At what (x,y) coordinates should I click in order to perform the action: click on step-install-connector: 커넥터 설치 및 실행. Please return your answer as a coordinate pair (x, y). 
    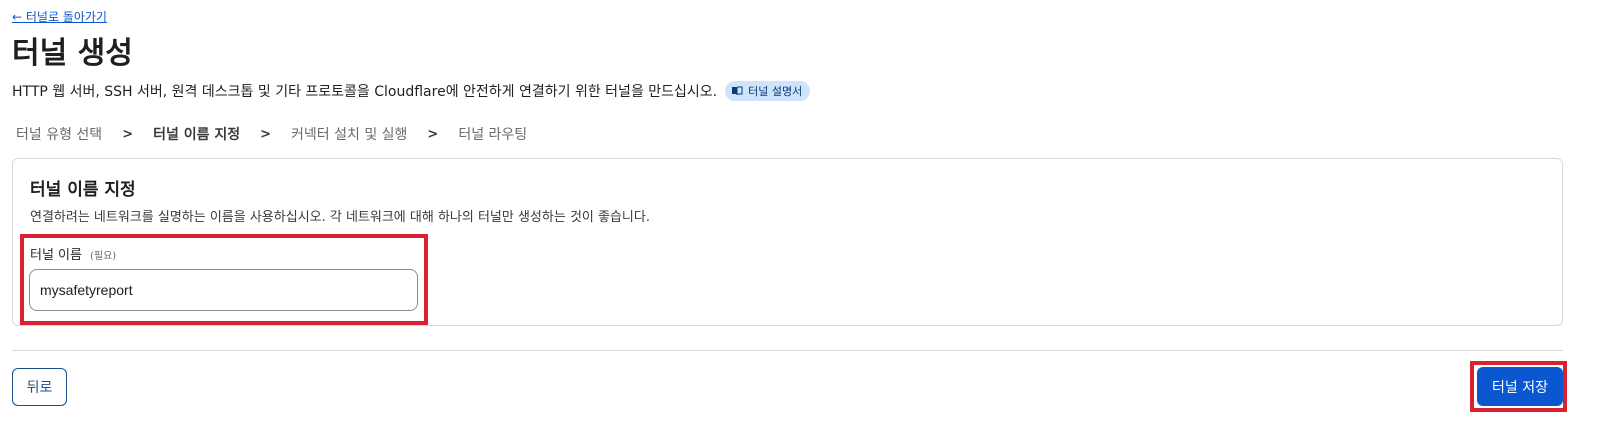
    Looking at the image, I should click on (349, 135).